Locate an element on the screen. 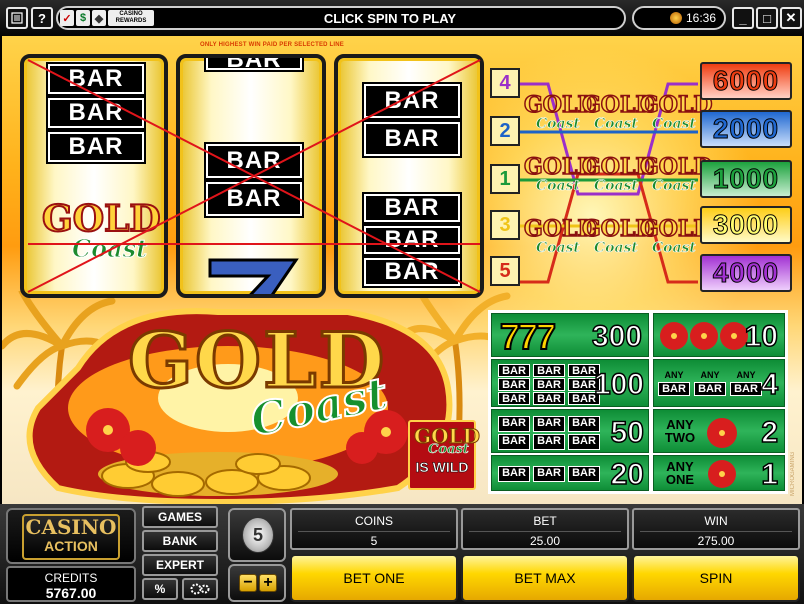 This screenshot has width=804, height=604. coins-label: COINS is located at coordinates (373, 521).